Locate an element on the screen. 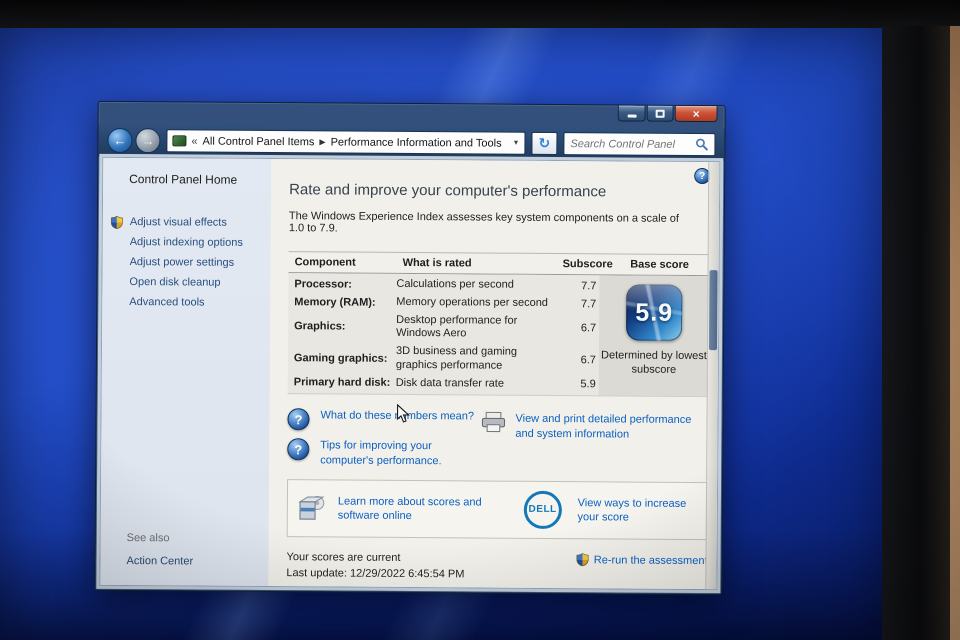 This screenshot has height=640, width=960. refresh-icon: ↻ is located at coordinates (544, 142).